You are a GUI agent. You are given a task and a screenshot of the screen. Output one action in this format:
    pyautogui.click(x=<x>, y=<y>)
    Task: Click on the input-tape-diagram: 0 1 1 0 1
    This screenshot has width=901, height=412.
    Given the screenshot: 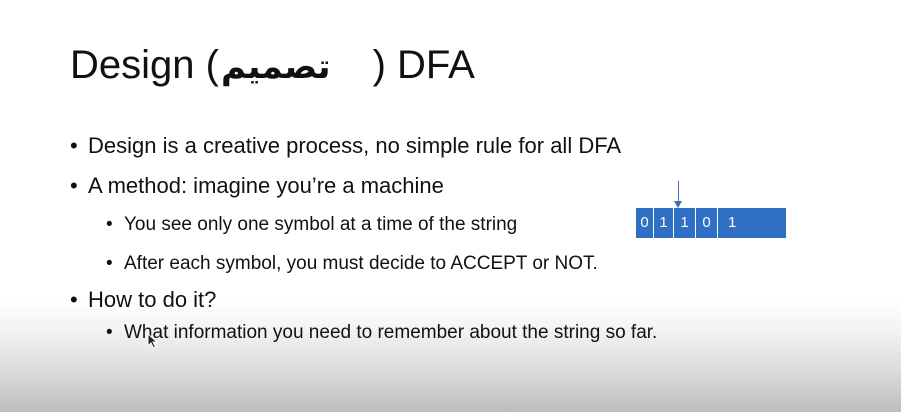 What is the action you would take?
    pyautogui.click(x=712, y=210)
    